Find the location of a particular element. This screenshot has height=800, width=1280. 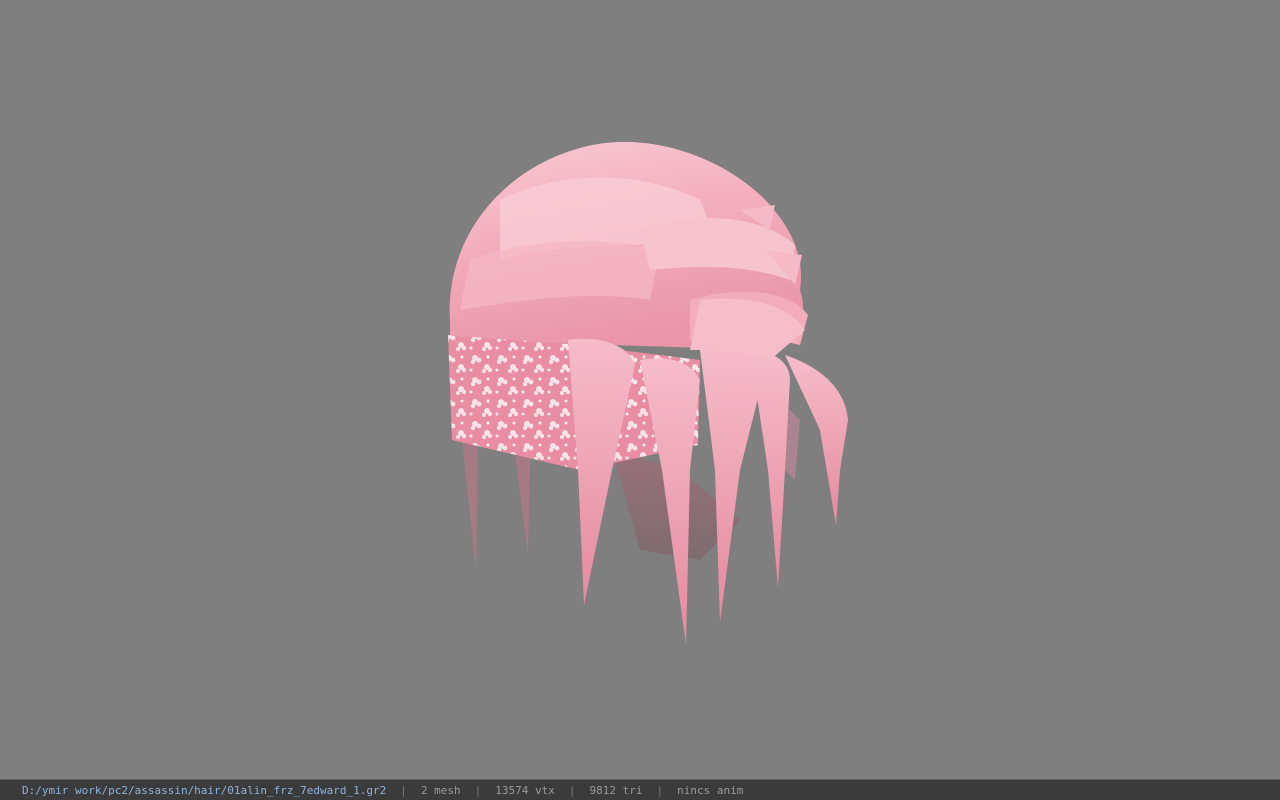

front-strands is located at coordinates (708, 471).